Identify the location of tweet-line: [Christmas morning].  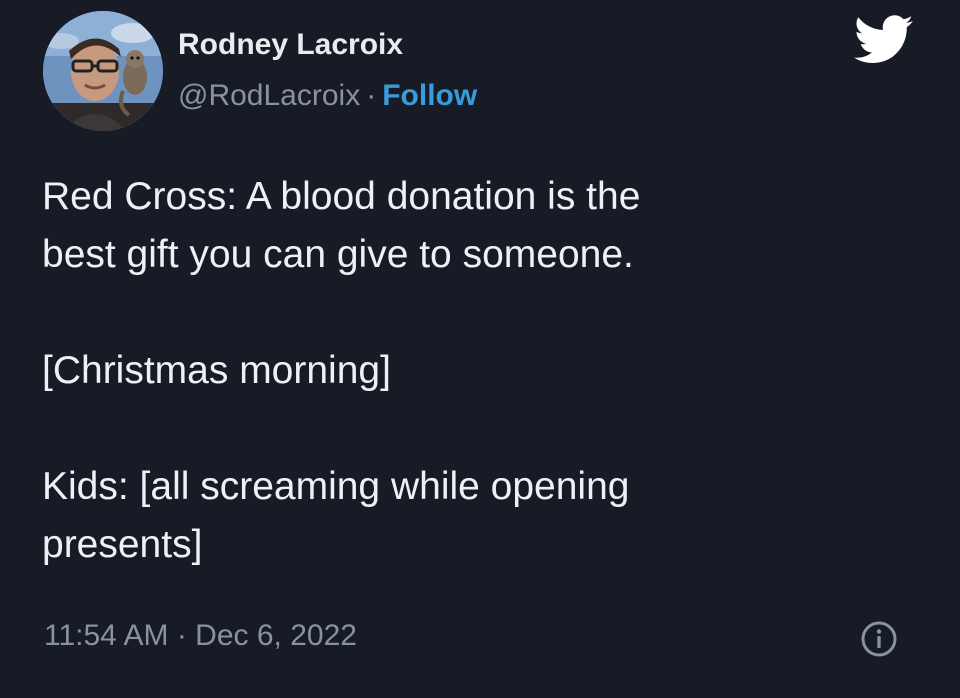
(216, 370).